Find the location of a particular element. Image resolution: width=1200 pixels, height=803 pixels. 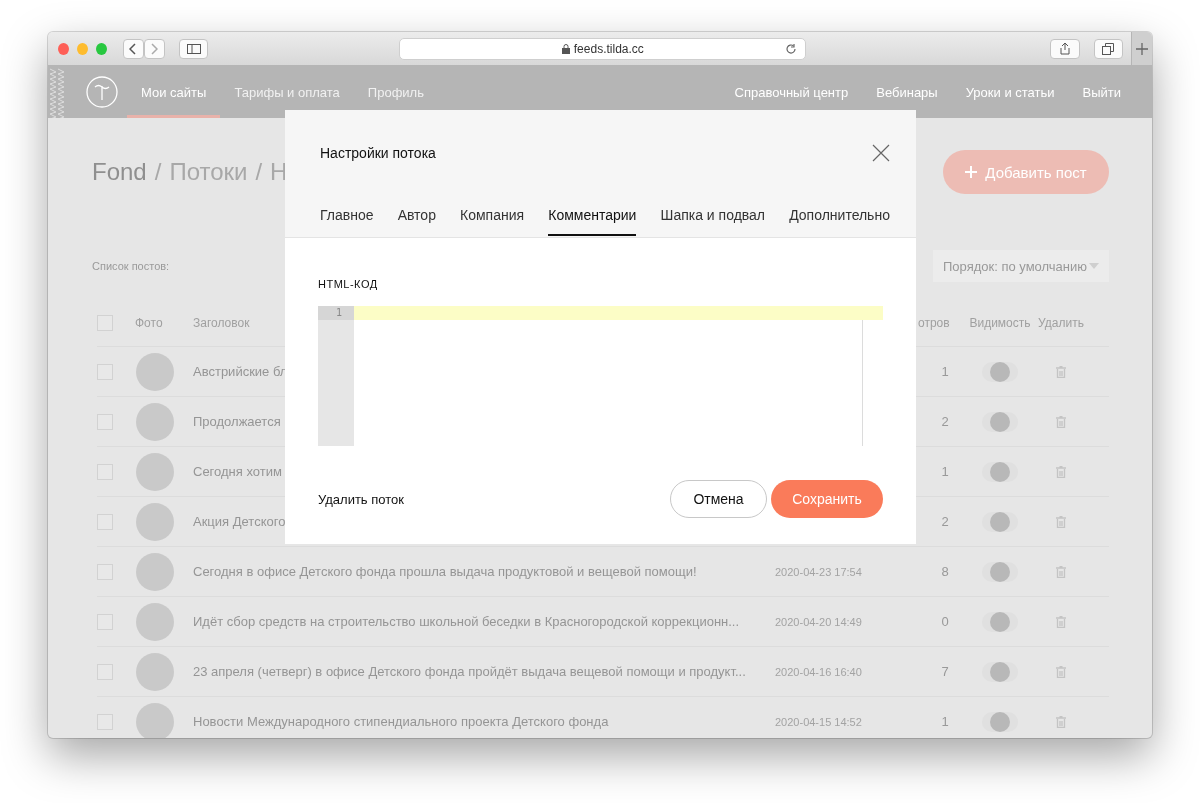

column-header: Видимость is located at coordinates (1000, 323).